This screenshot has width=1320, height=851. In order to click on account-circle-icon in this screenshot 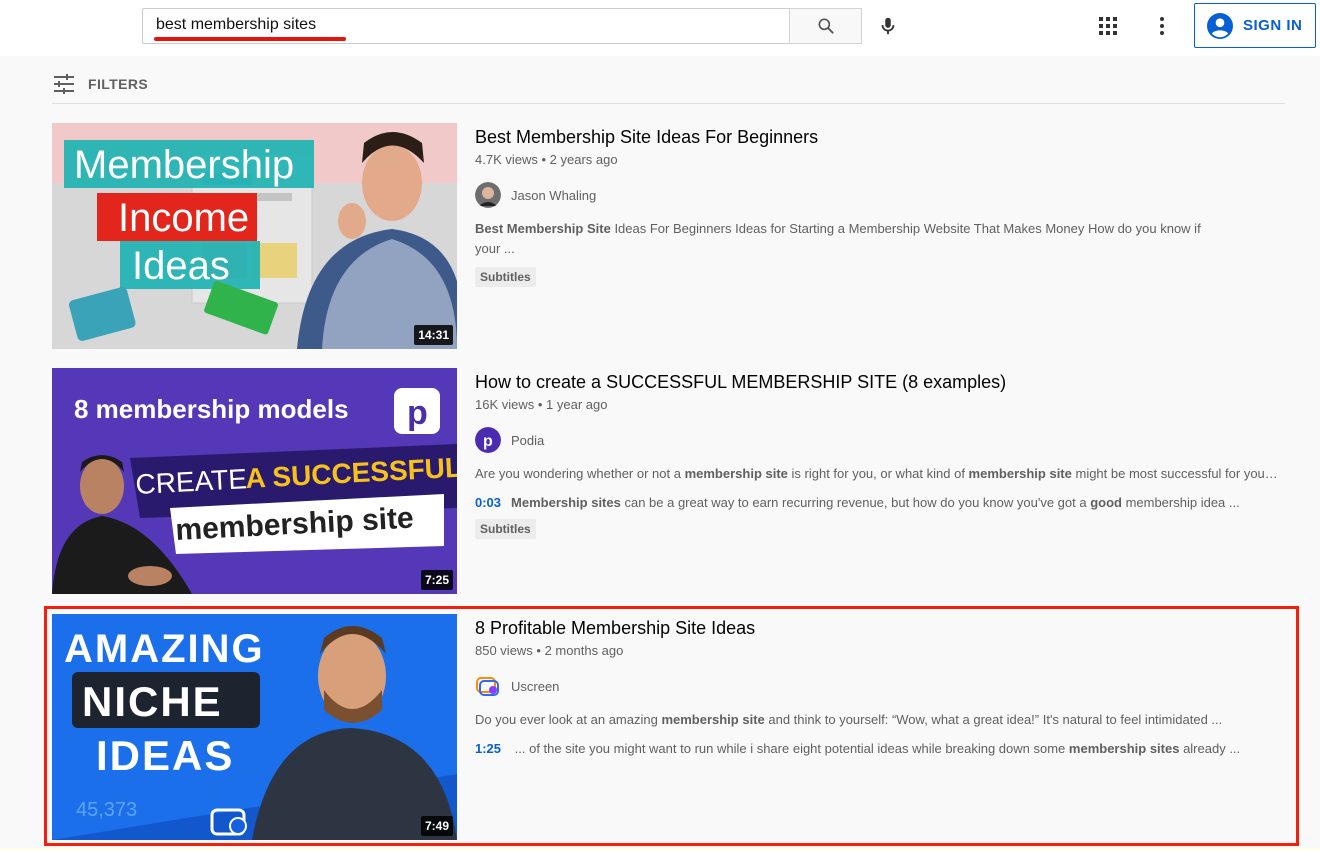, I will do `click(1220, 25)`.